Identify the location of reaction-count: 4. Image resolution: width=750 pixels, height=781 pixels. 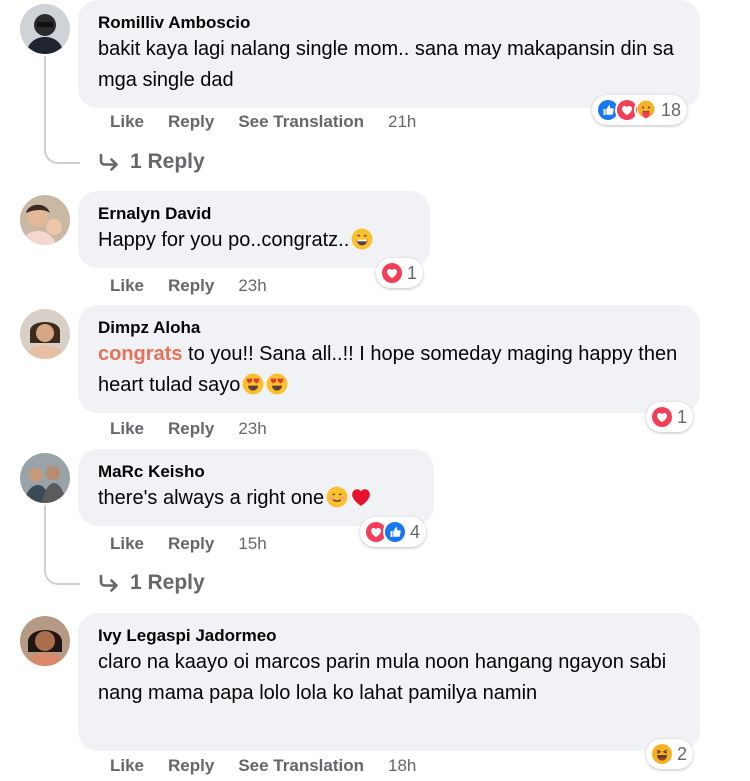
(415, 531).